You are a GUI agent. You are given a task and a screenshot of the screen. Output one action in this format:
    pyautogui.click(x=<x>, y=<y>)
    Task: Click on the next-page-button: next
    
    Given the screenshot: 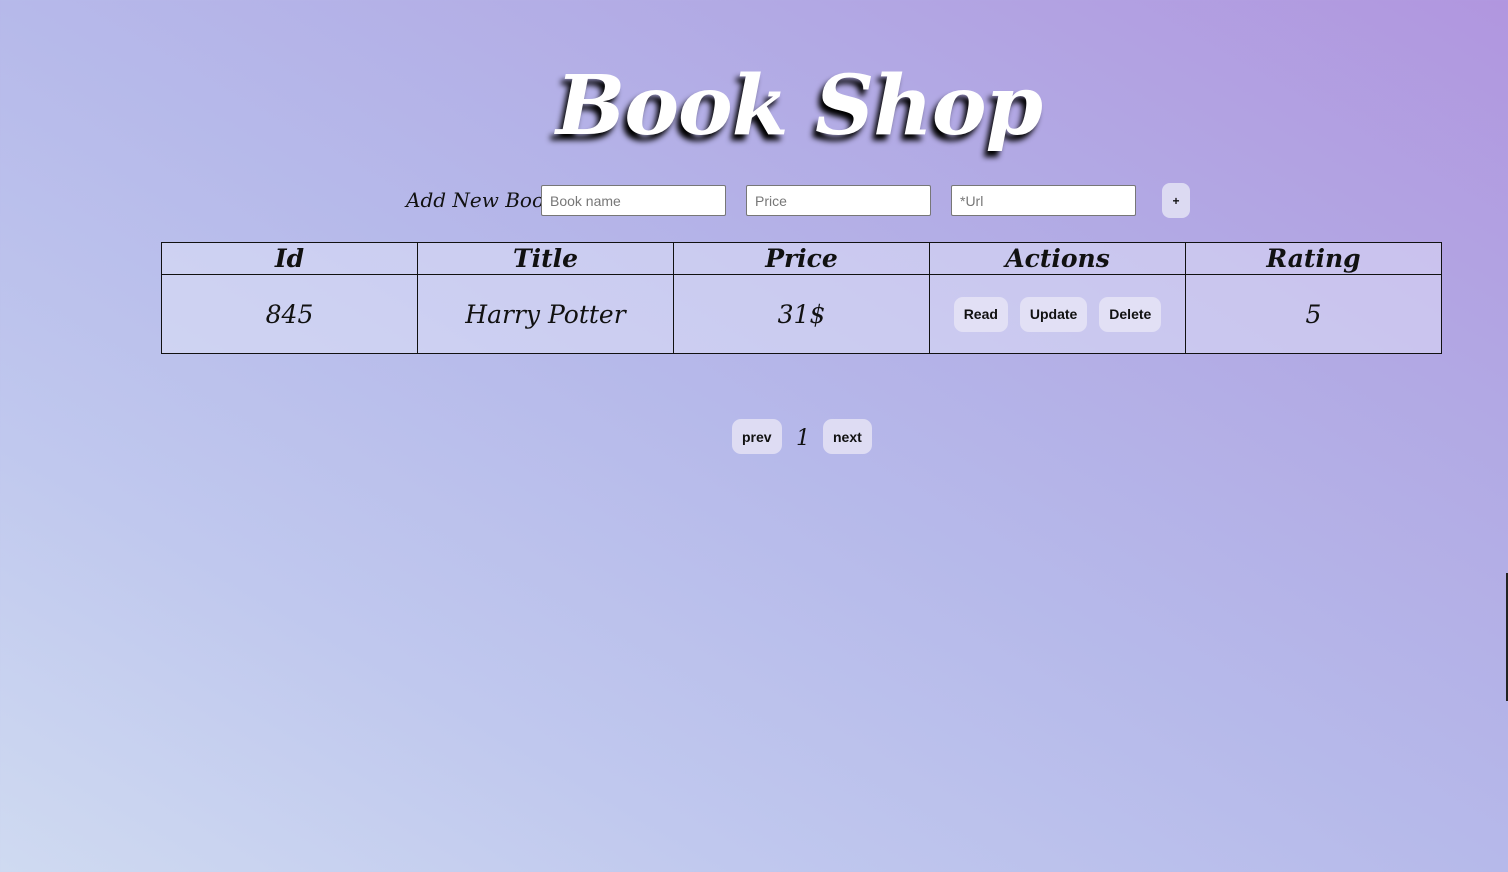 What is the action you would take?
    pyautogui.click(x=847, y=436)
    